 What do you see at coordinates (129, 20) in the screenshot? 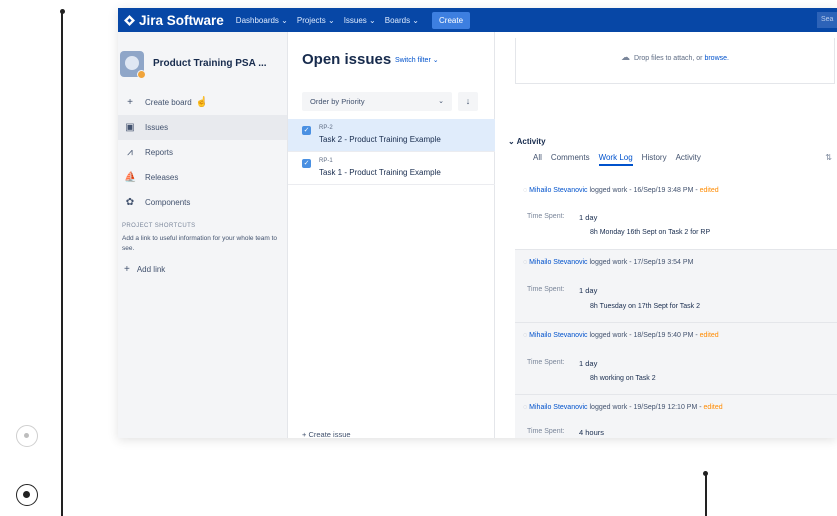
I see `jira-diamond-icon` at bounding box center [129, 20].